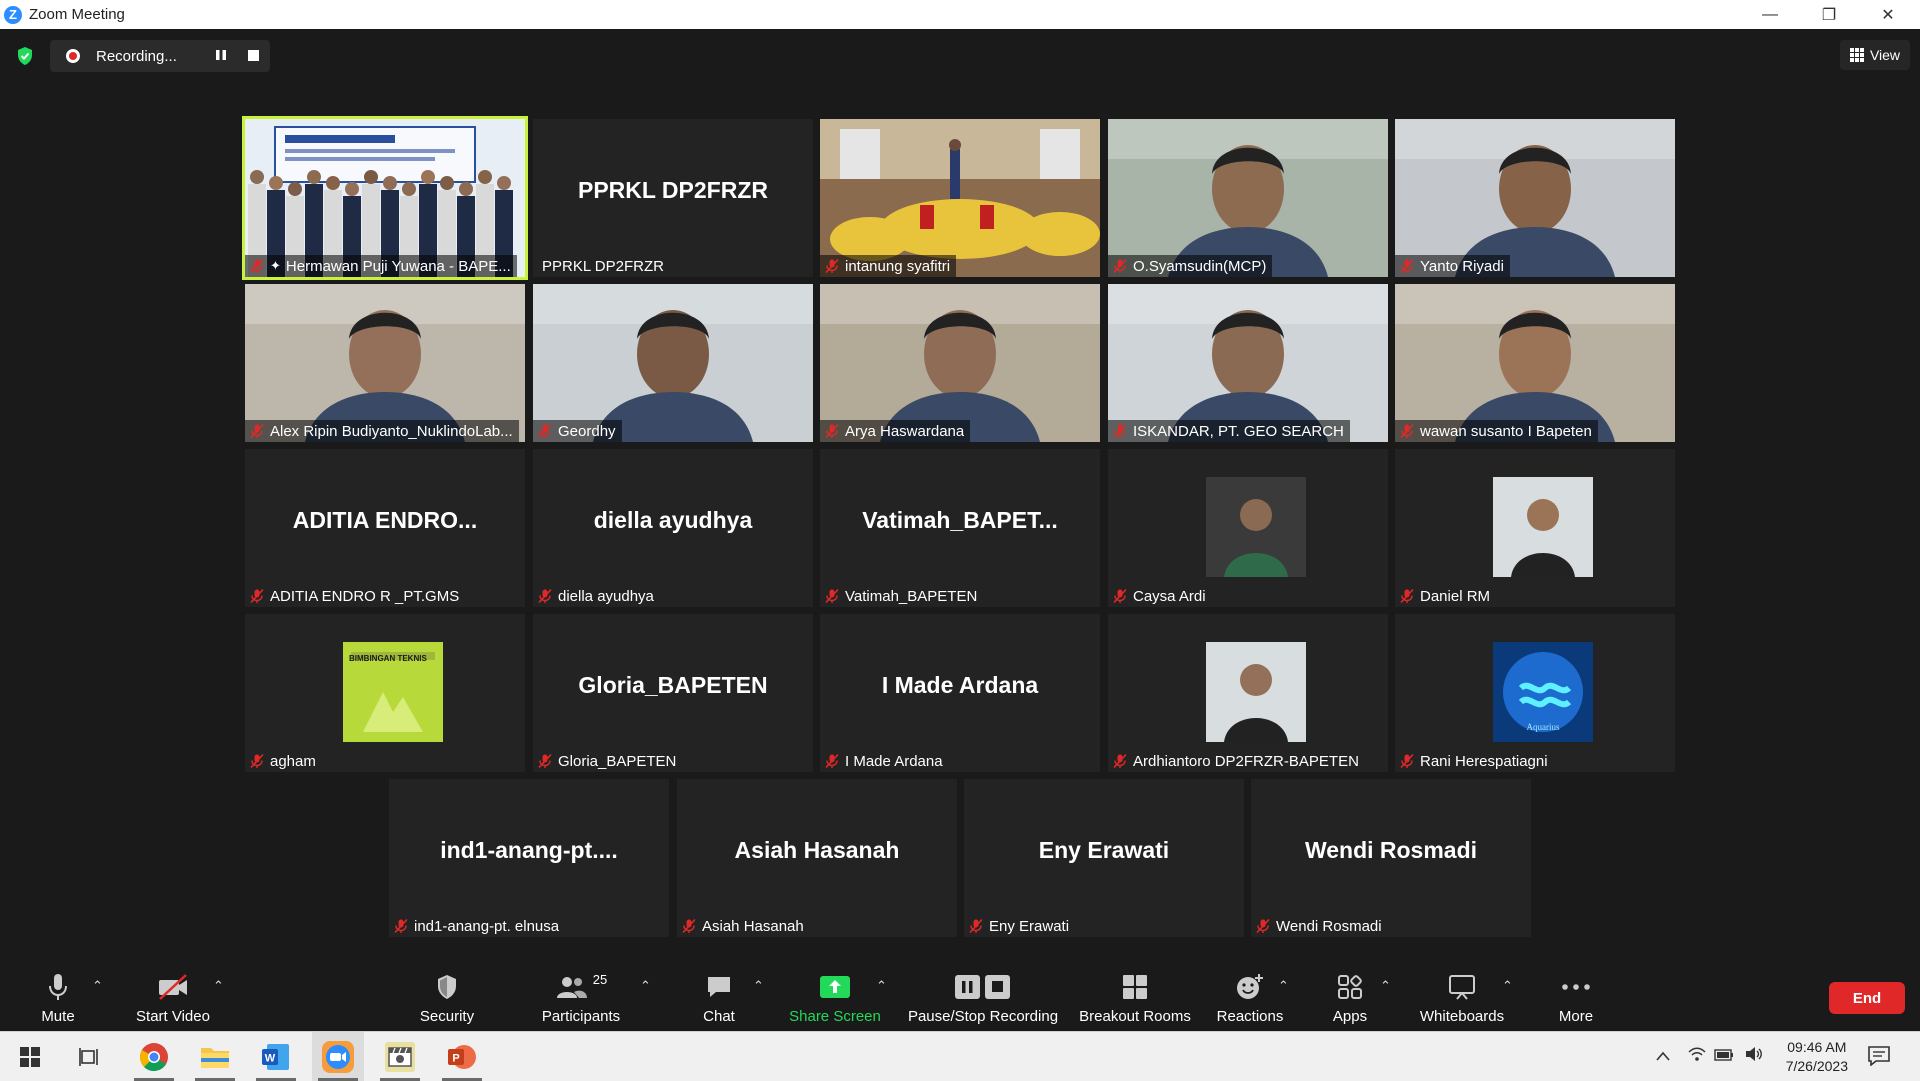 The height and width of the screenshot is (1081, 1920). What do you see at coordinates (1391, 858) in the screenshot?
I see `participant-tile: Wendi Rosmadi Wendi Rosmadi` at bounding box center [1391, 858].